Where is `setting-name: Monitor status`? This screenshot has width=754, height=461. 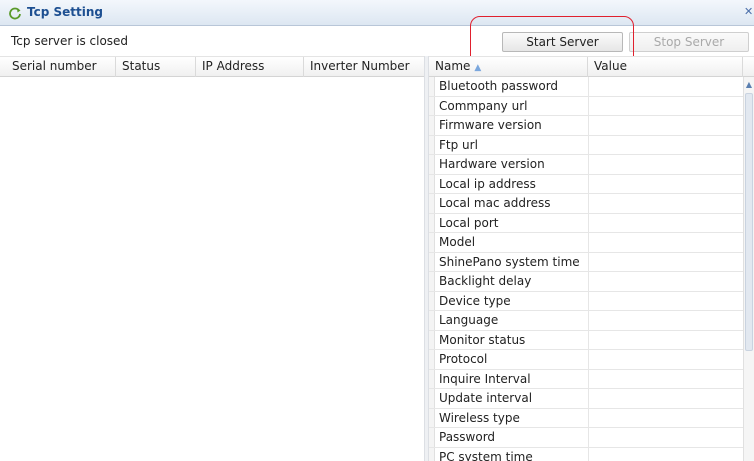
setting-name: Monitor status is located at coordinates (482, 339).